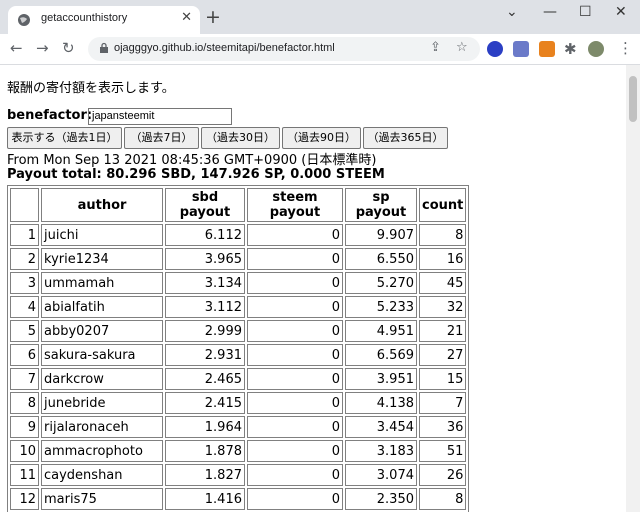  I want to click on row-index: 12, so click(24, 499).